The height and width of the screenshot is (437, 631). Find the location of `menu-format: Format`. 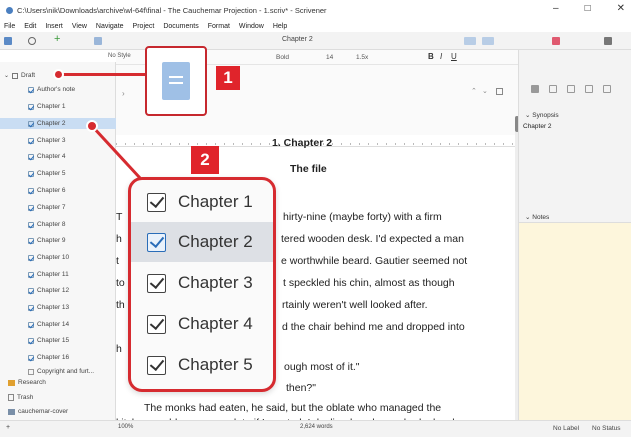

menu-format: Format is located at coordinates (219, 26).